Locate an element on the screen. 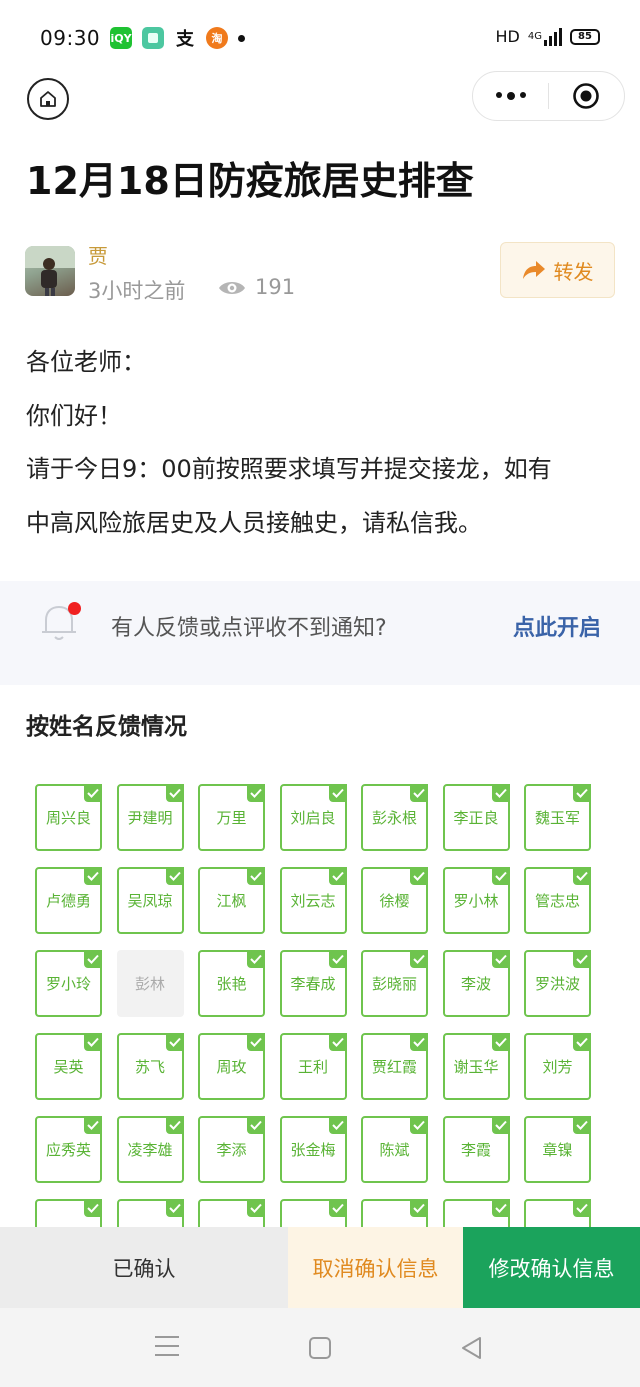  name-cell: 徐樱 is located at coordinates (394, 900).